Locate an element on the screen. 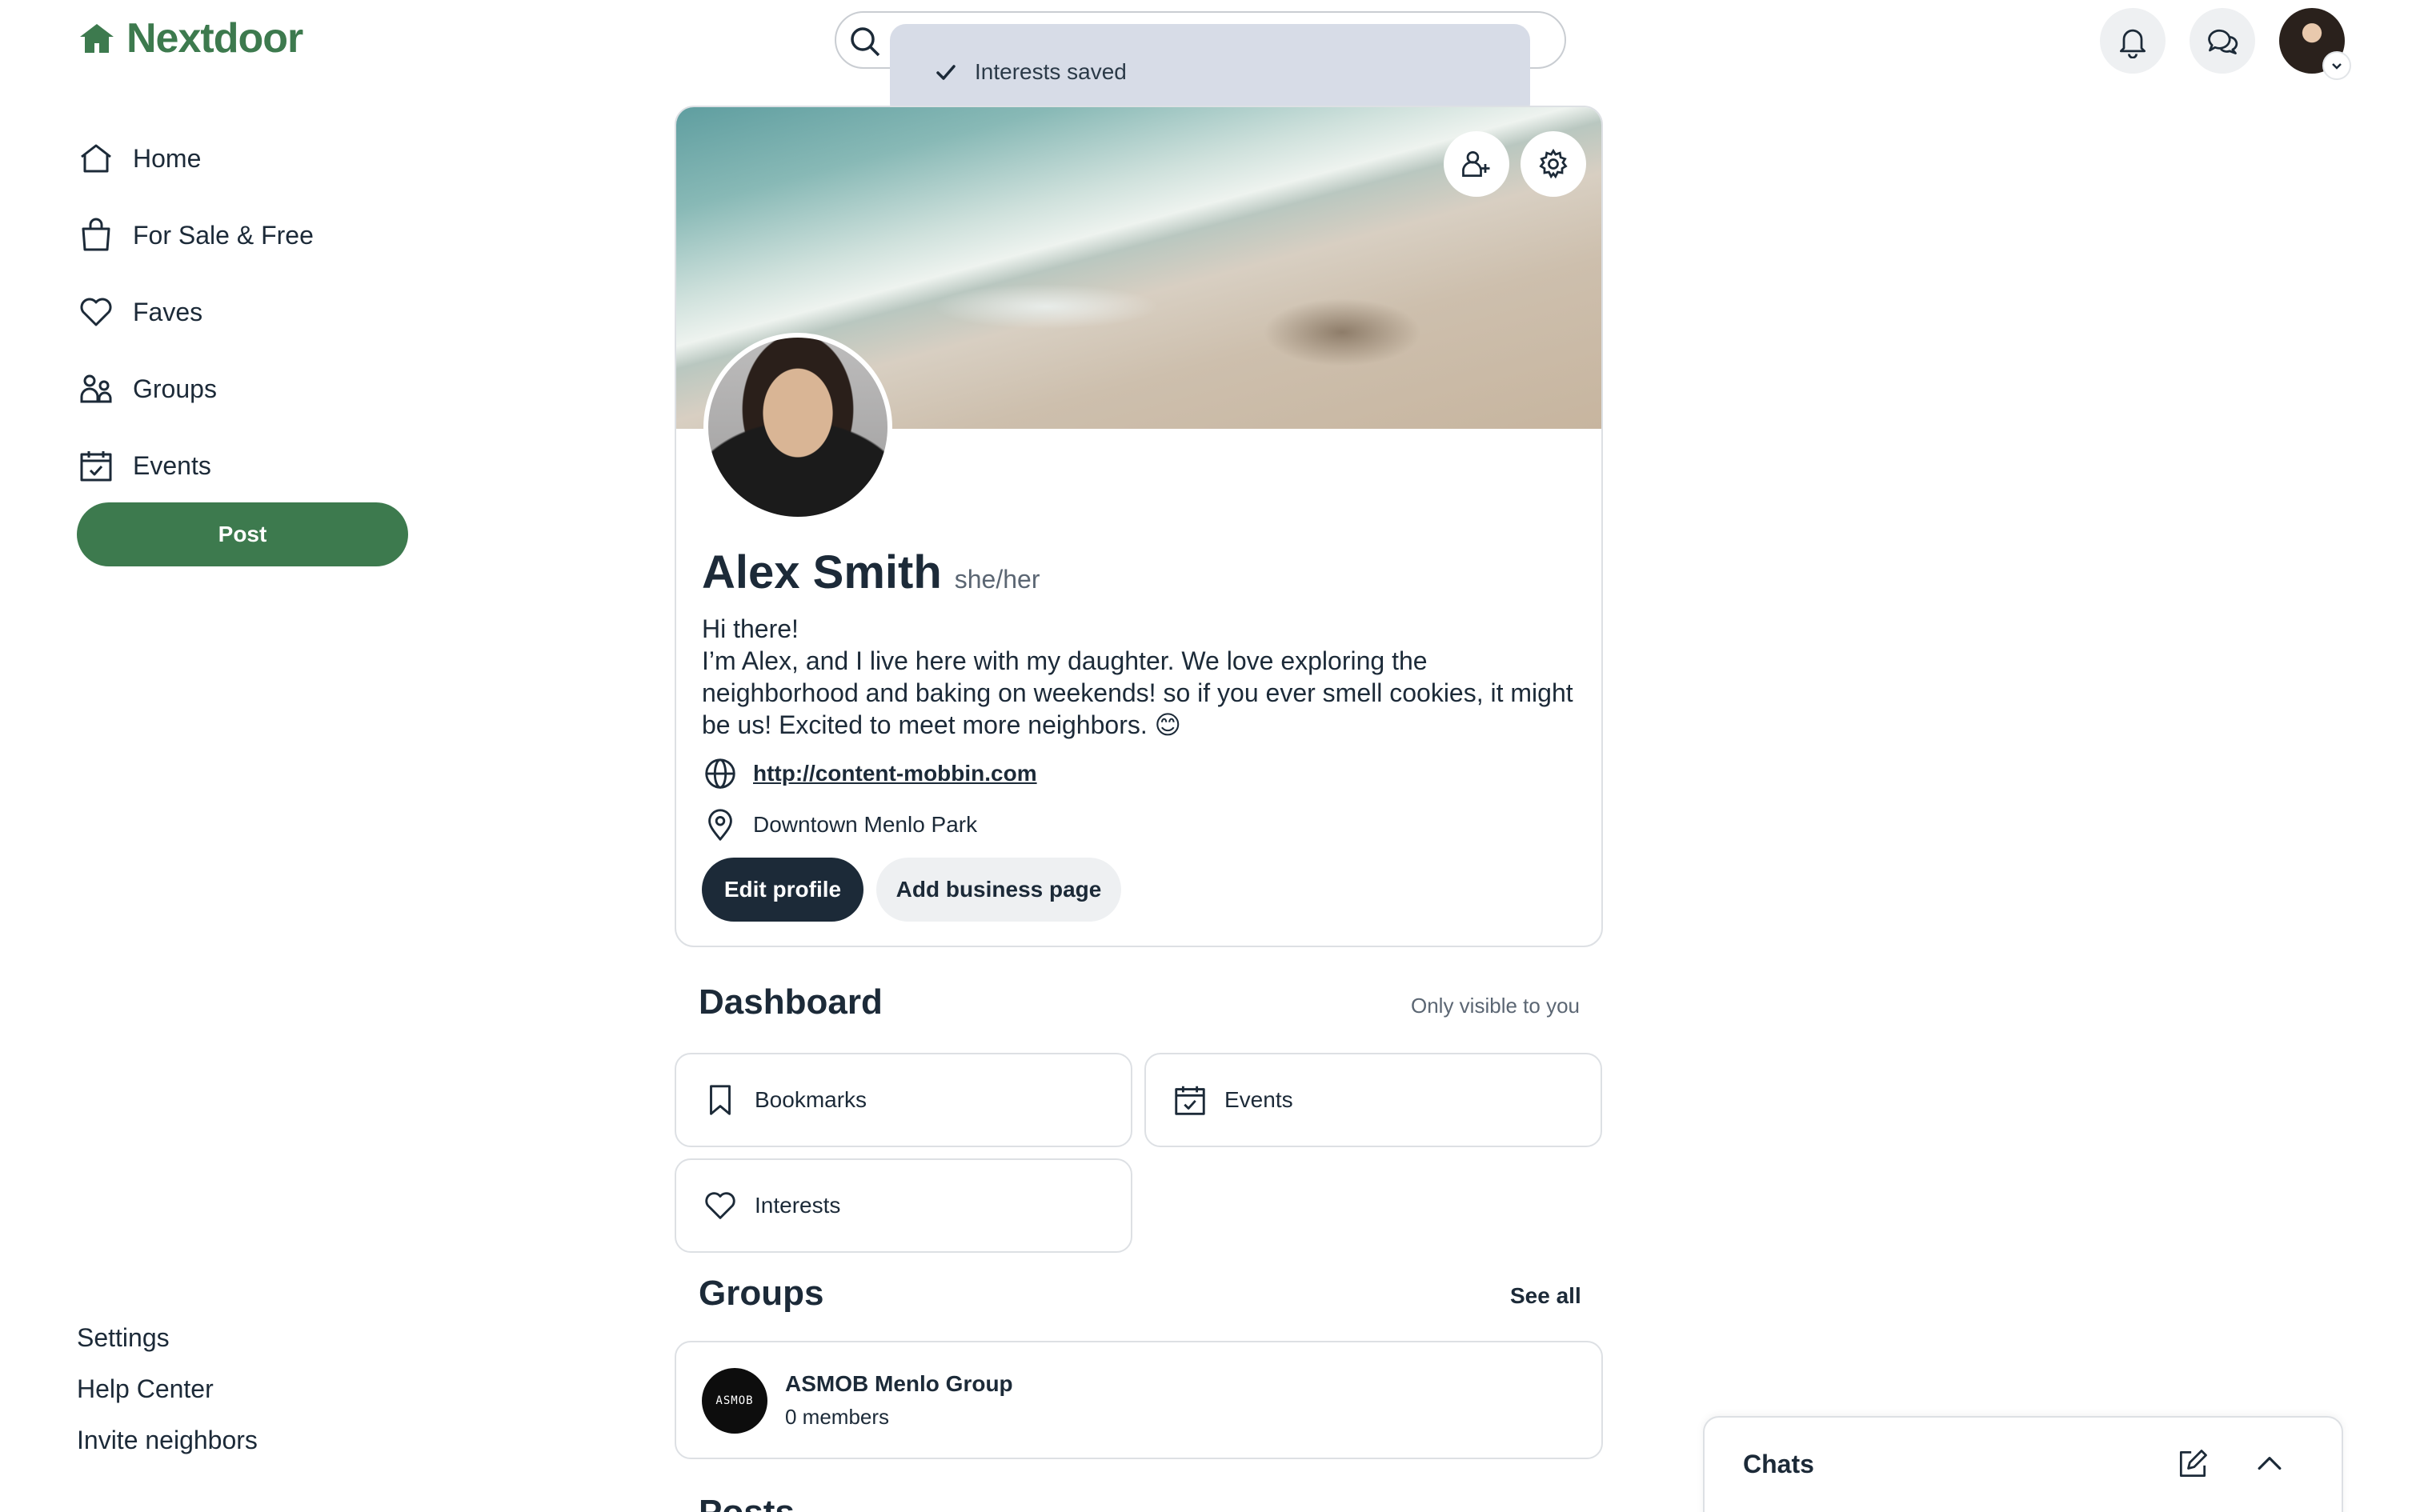 The height and width of the screenshot is (1512, 2420). chats-title: Chats is located at coordinates (1778, 1464).